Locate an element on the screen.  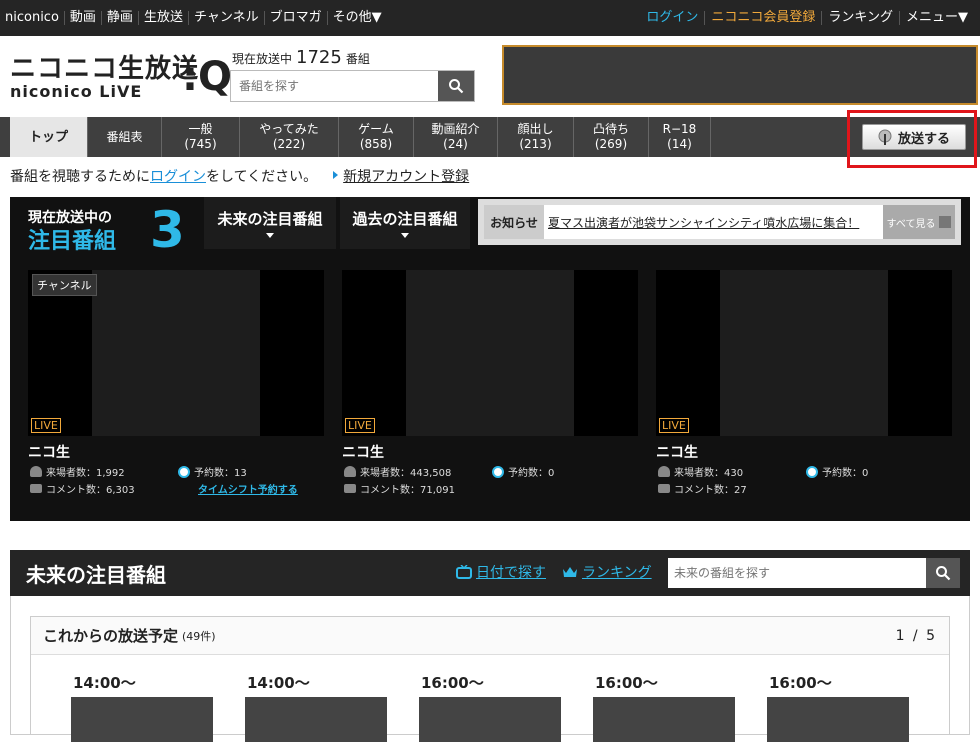
search-by-date-link: 日付で探す is located at coordinates (501, 572).